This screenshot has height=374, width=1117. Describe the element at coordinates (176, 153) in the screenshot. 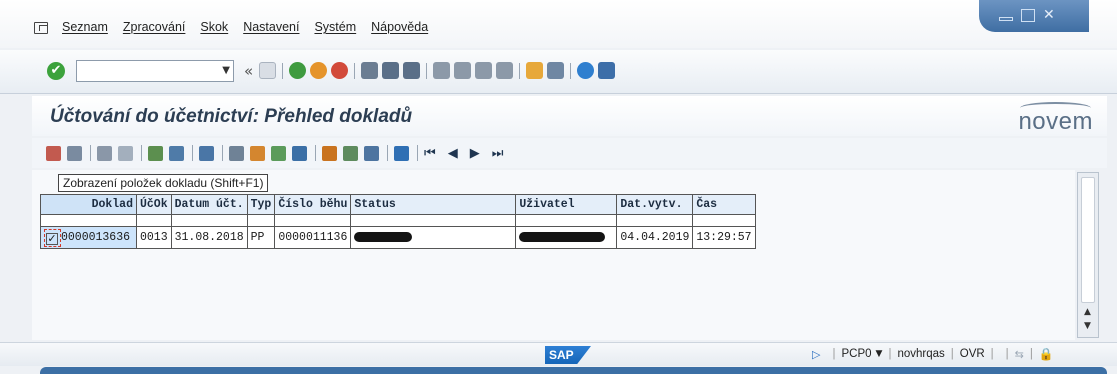

I see `sort-descending-icon` at that location.